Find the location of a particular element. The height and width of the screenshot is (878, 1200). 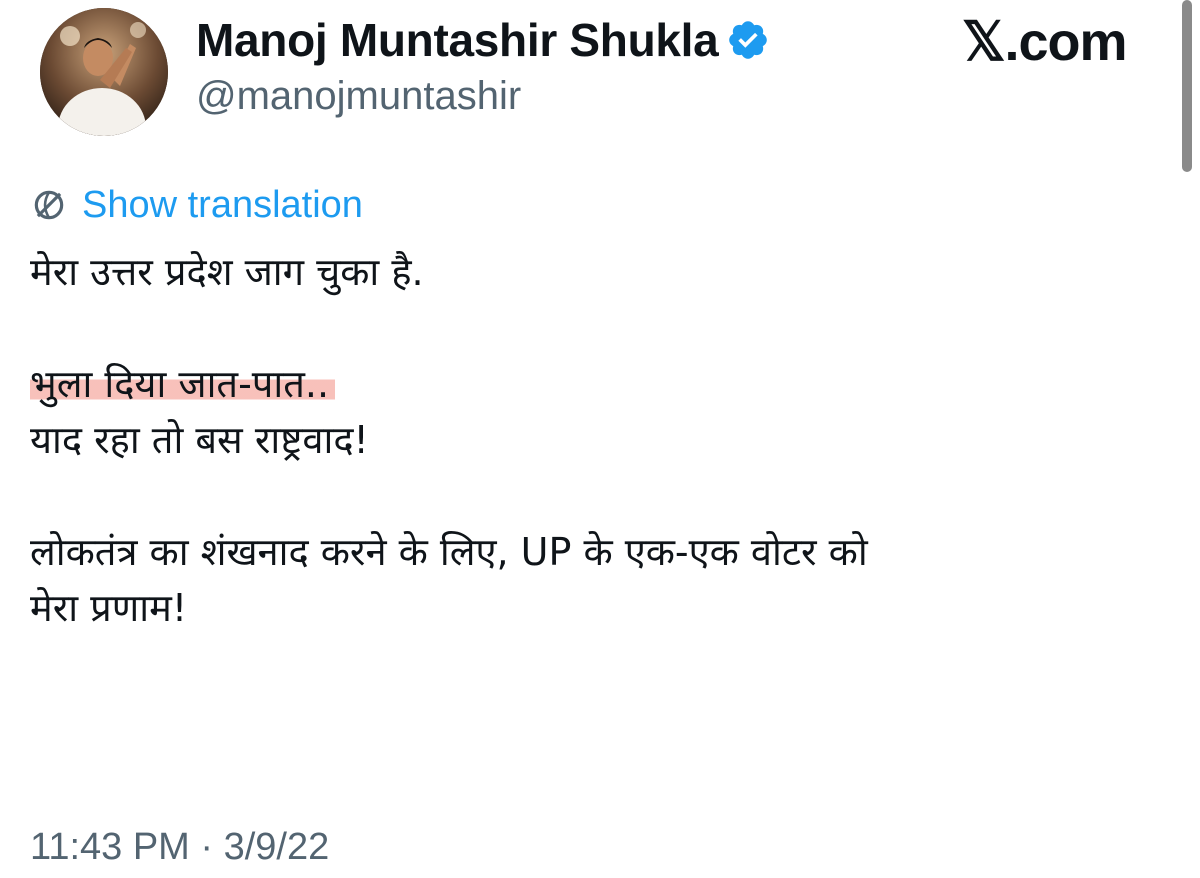

show-translation-row: Show translation is located at coordinates (196, 205).